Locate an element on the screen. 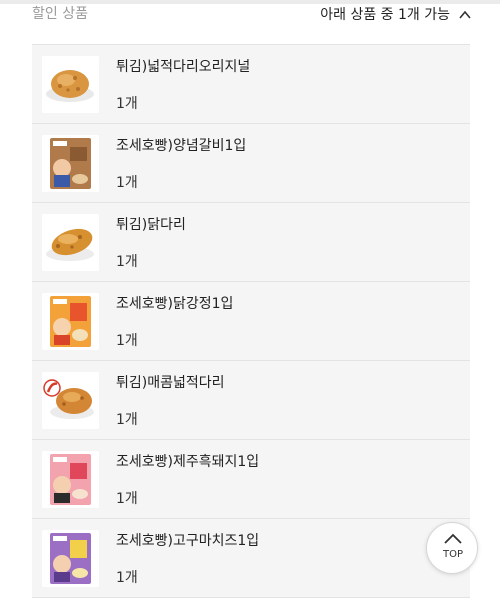  selection-toggle: 아래 상품 중 1개 가능 is located at coordinates (396, 14).